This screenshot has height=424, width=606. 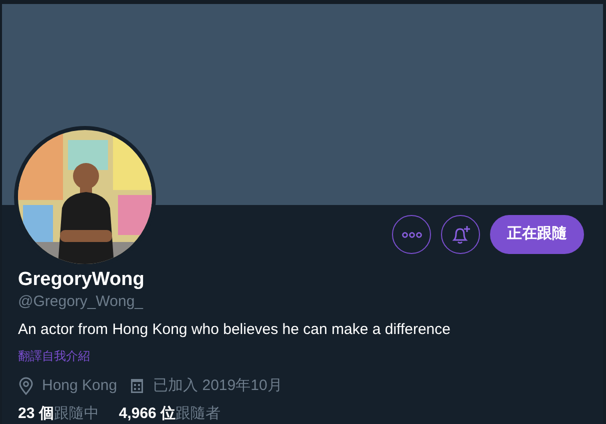 What do you see at coordinates (217, 386) in the screenshot?
I see `join-date: 已加入 2019年10月` at bounding box center [217, 386].